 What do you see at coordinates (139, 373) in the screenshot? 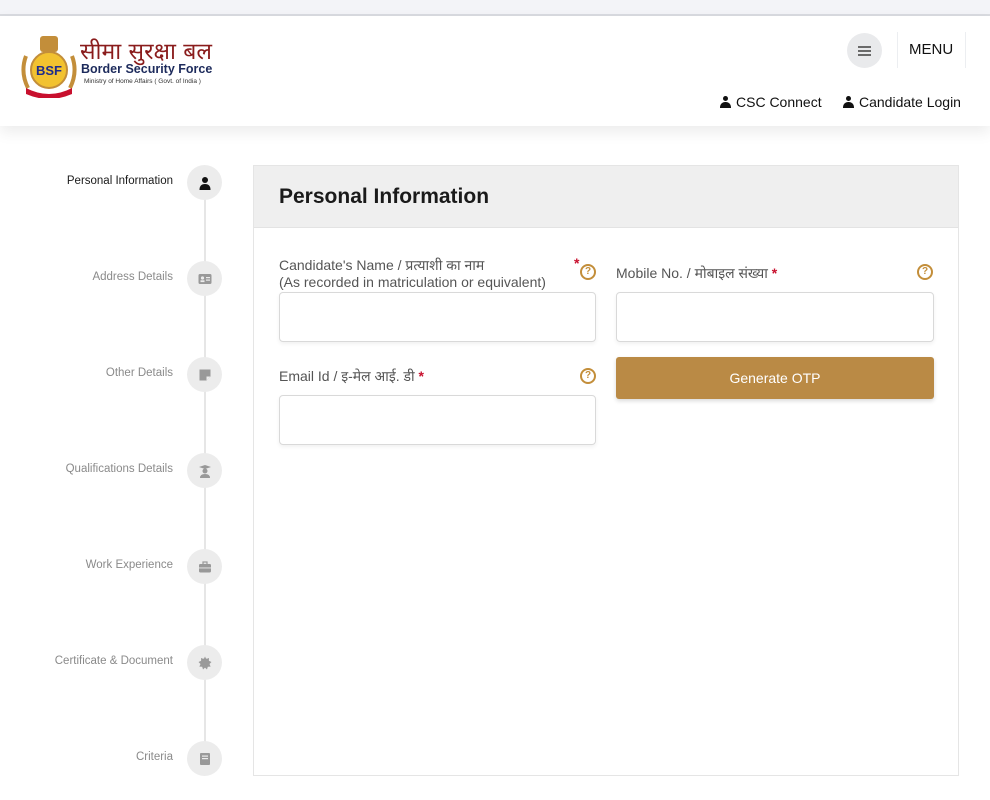
I see `step-label: Other Details` at bounding box center [139, 373].